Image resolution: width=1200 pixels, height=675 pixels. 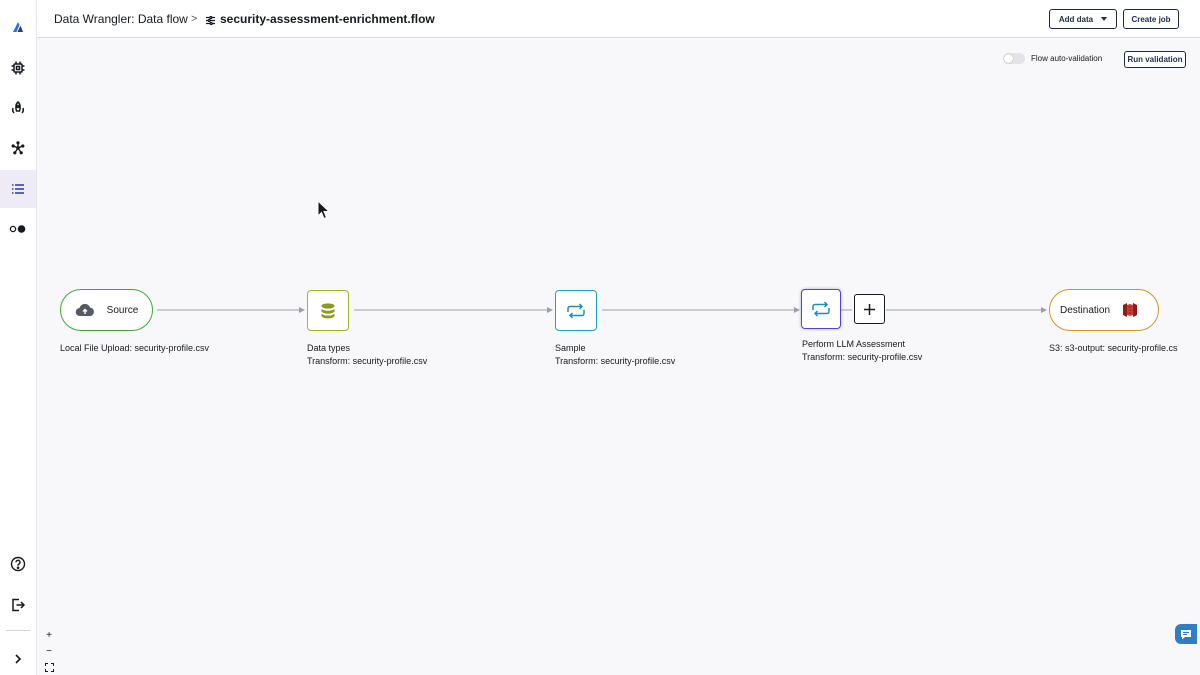 I want to click on page-title: security-assessment-enrichment.flow, so click(x=327, y=19).